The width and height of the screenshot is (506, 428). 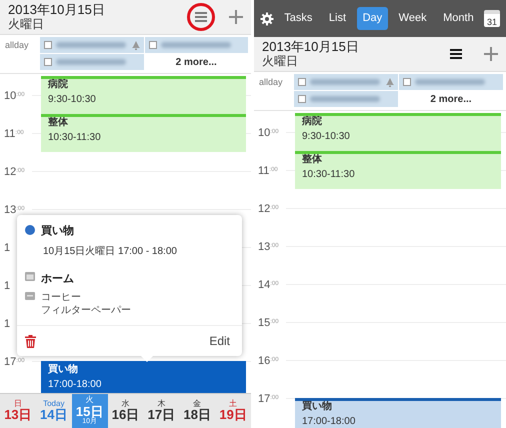 I want to click on view-tab: List, so click(x=337, y=18).